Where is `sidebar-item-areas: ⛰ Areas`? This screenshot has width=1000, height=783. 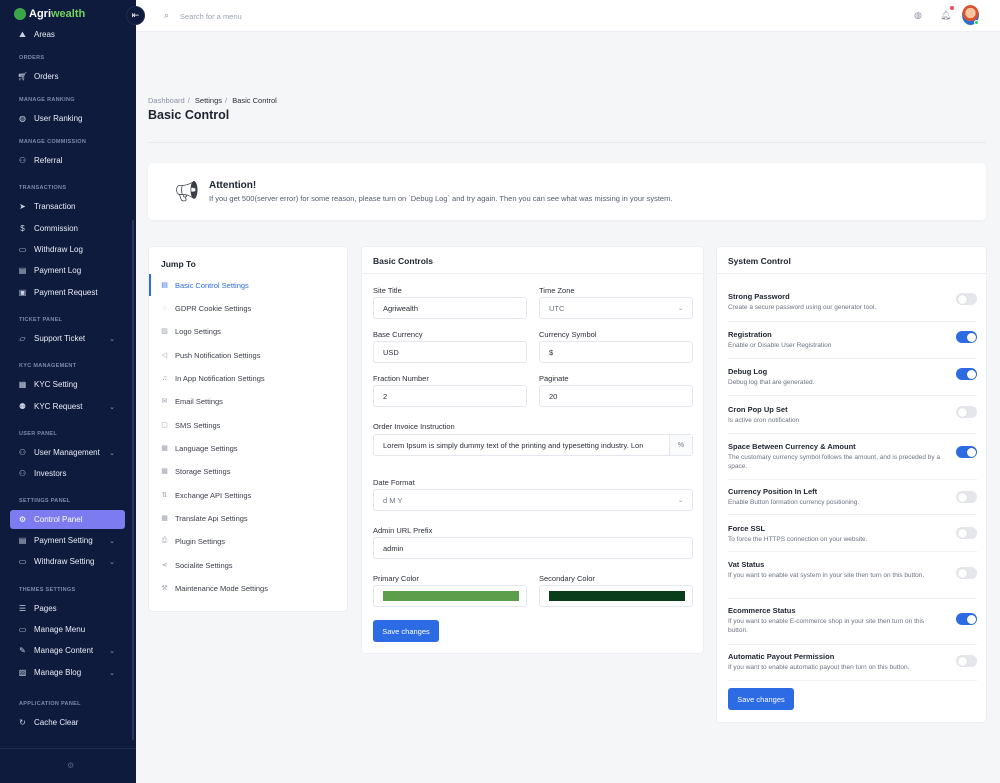 sidebar-item-areas: ⛰ Areas is located at coordinates (67, 34).